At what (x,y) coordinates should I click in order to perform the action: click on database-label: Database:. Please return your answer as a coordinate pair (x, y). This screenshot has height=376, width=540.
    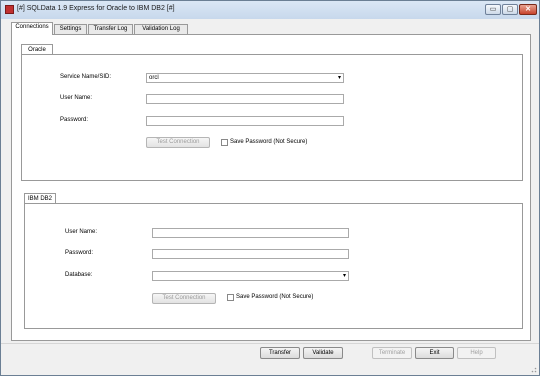
    Looking at the image, I should click on (79, 275).